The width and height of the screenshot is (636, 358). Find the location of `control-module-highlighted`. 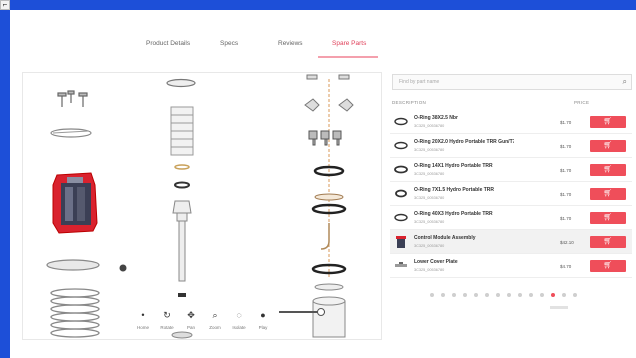

control-module-highlighted is located at coordinates (75, 203).